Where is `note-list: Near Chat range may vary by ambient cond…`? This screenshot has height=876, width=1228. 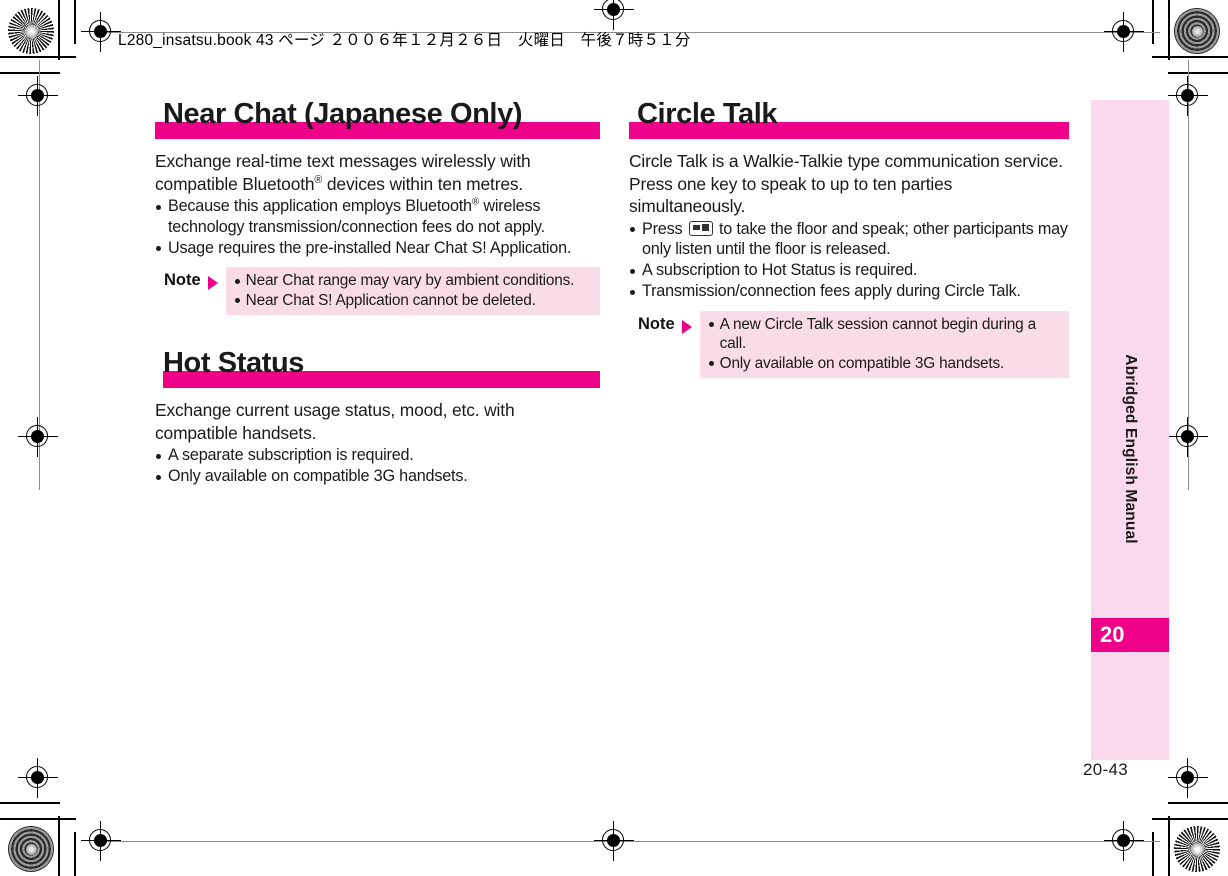 note-list: Near Chat range may vary by ambient cond… is located at coordinates (414, 290).